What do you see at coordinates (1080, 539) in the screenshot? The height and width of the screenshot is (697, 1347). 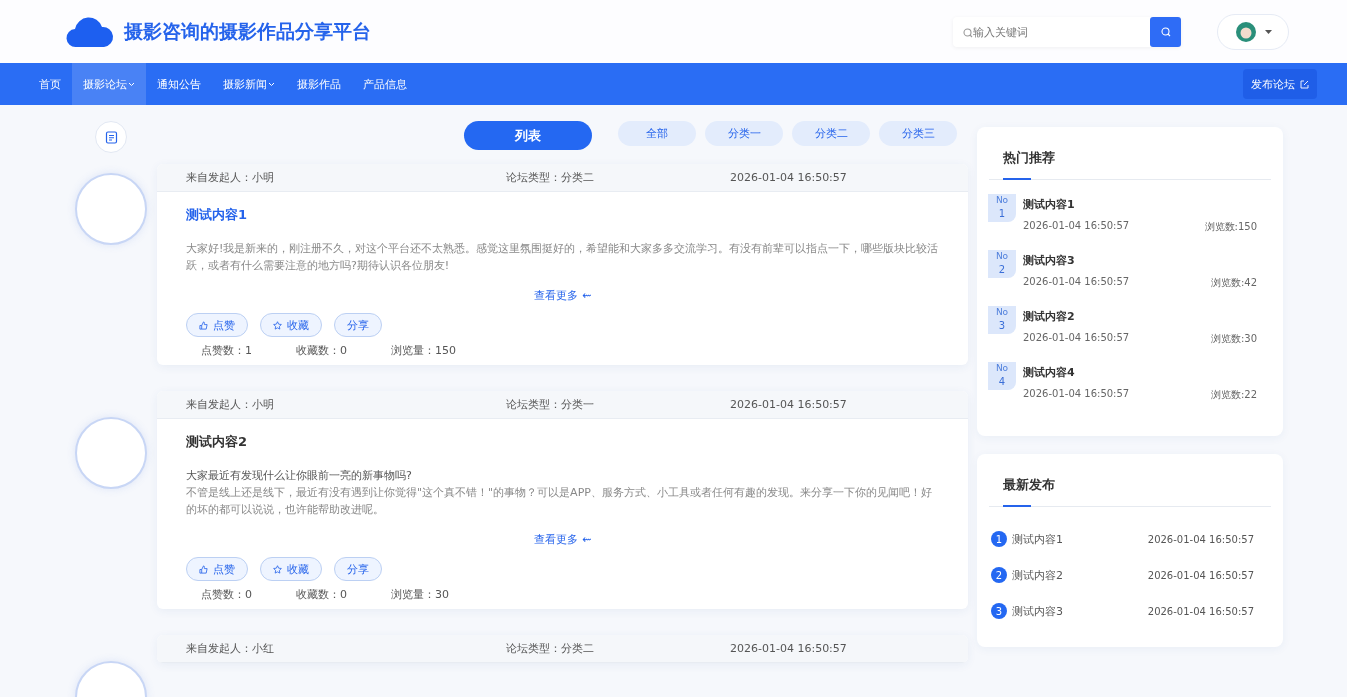 I see `latest-item-title: 测试内容1` at bounding box center [1080, 539].